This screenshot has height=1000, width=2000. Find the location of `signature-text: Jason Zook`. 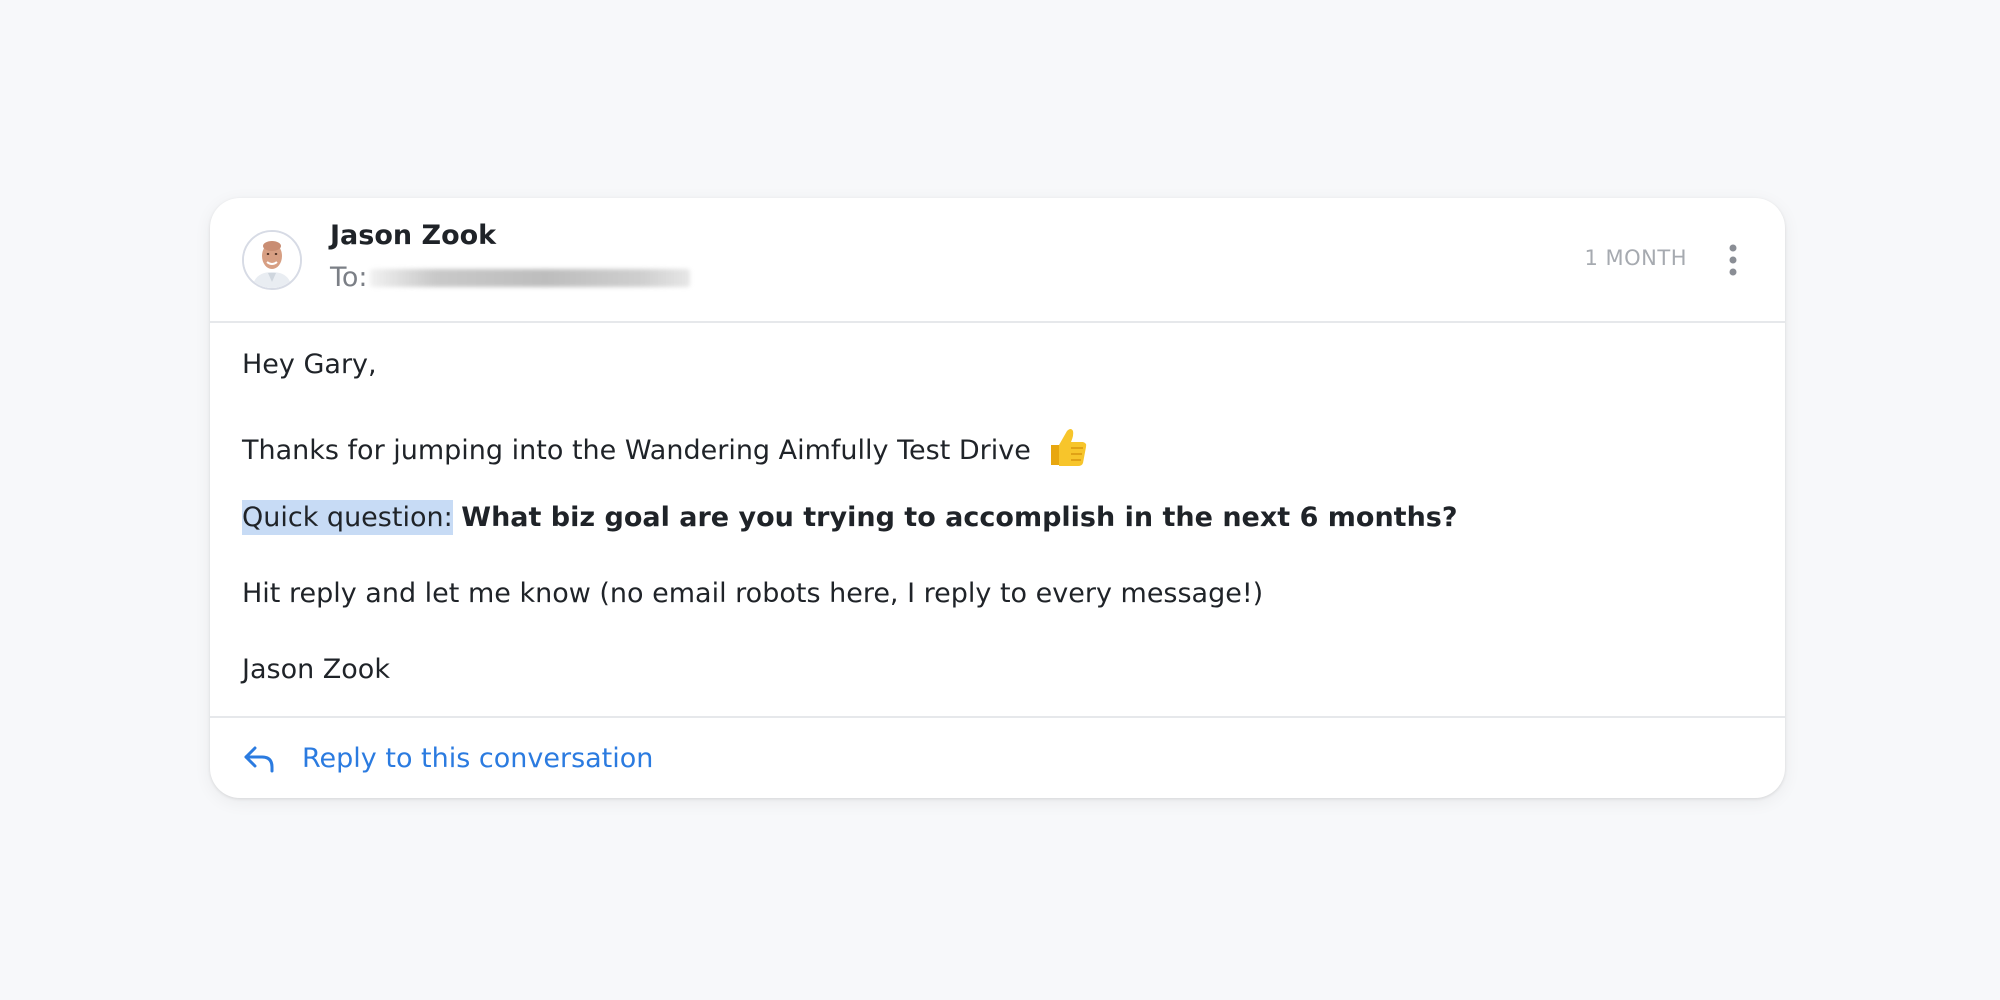

signature-text: Jason Zook is located at coordinates (316, 669).